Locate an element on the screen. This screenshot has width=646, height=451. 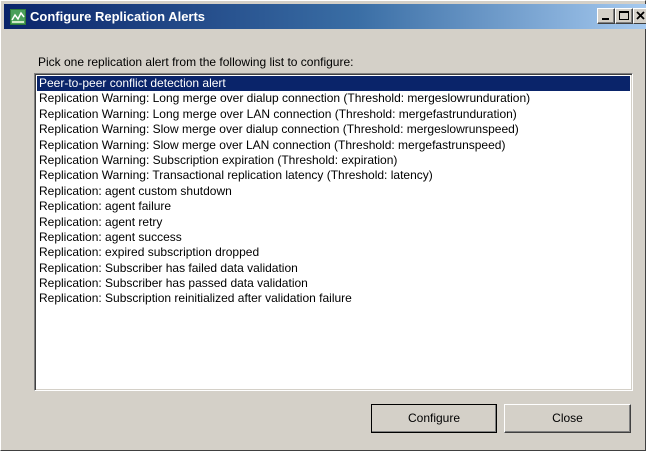
maximize-icon is located at coordinates (624, 15).